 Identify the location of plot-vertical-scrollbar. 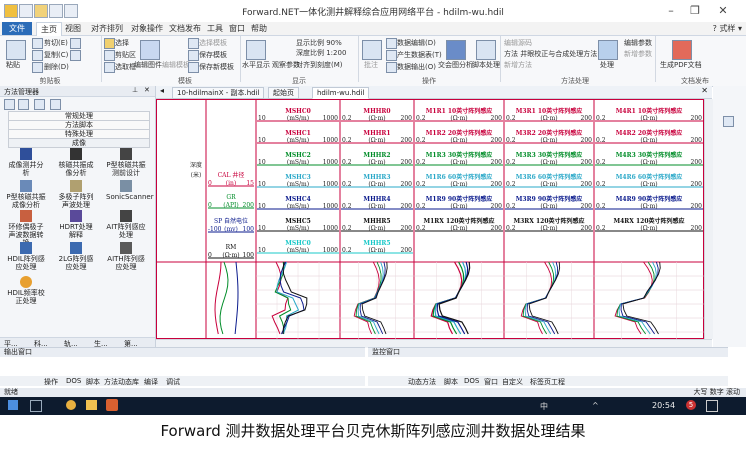
(708, 219).